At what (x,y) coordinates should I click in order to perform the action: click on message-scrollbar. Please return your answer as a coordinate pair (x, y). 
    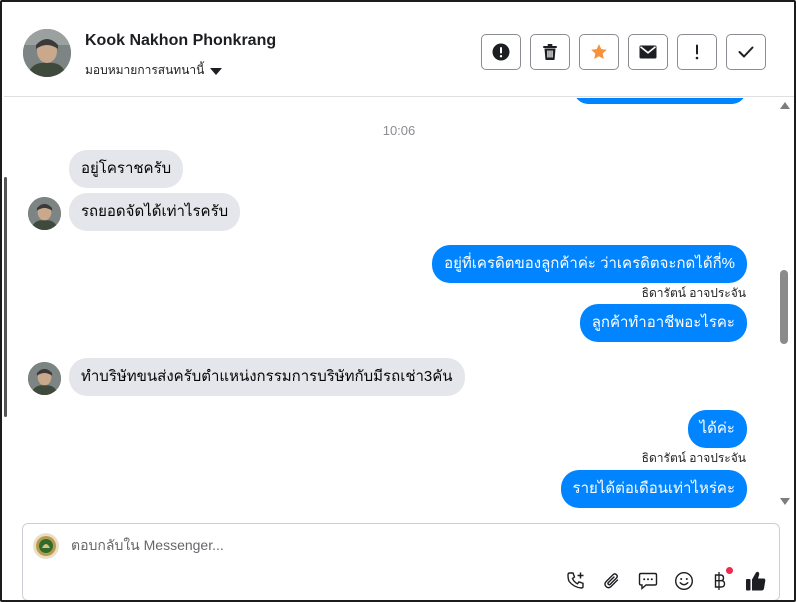
    Looking at the image, I should click on (785, 305).